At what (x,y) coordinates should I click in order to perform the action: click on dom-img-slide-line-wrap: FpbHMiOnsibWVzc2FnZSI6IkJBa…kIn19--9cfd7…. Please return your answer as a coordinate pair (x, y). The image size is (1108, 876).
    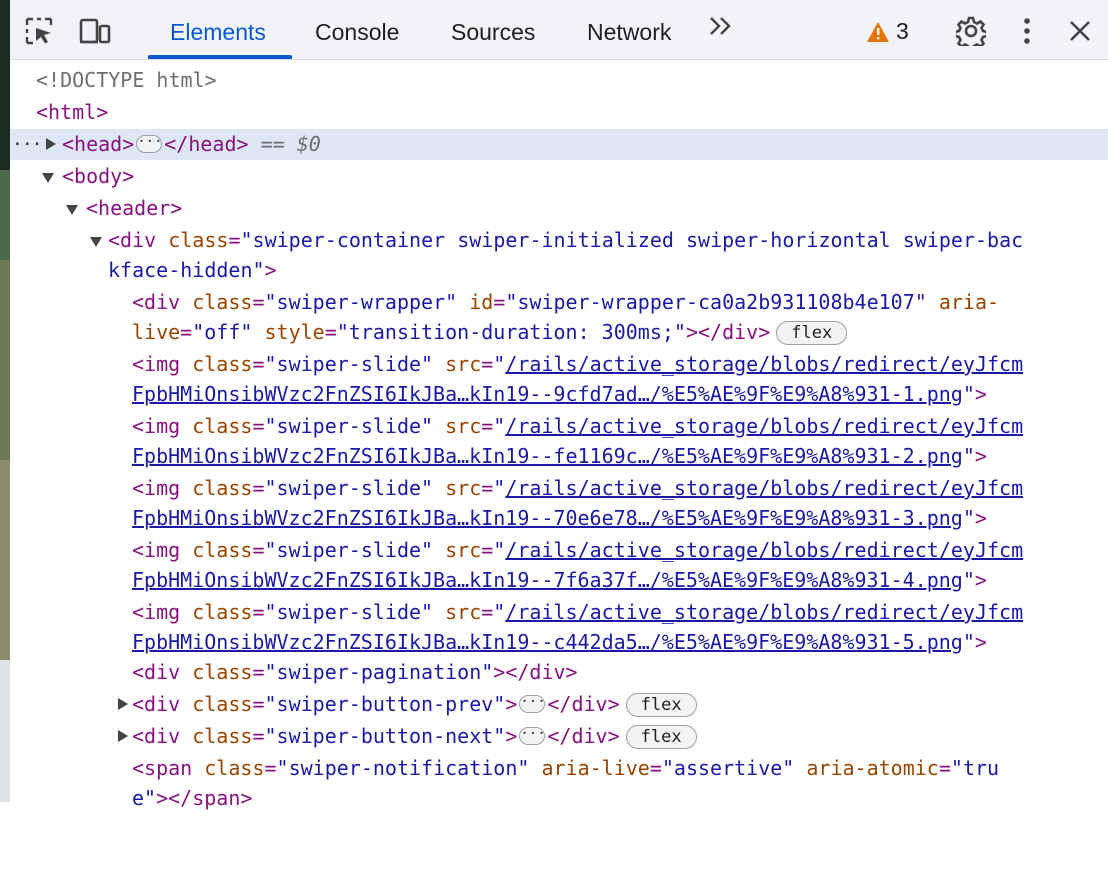
    Looking at the image, I should click on (559, 394).